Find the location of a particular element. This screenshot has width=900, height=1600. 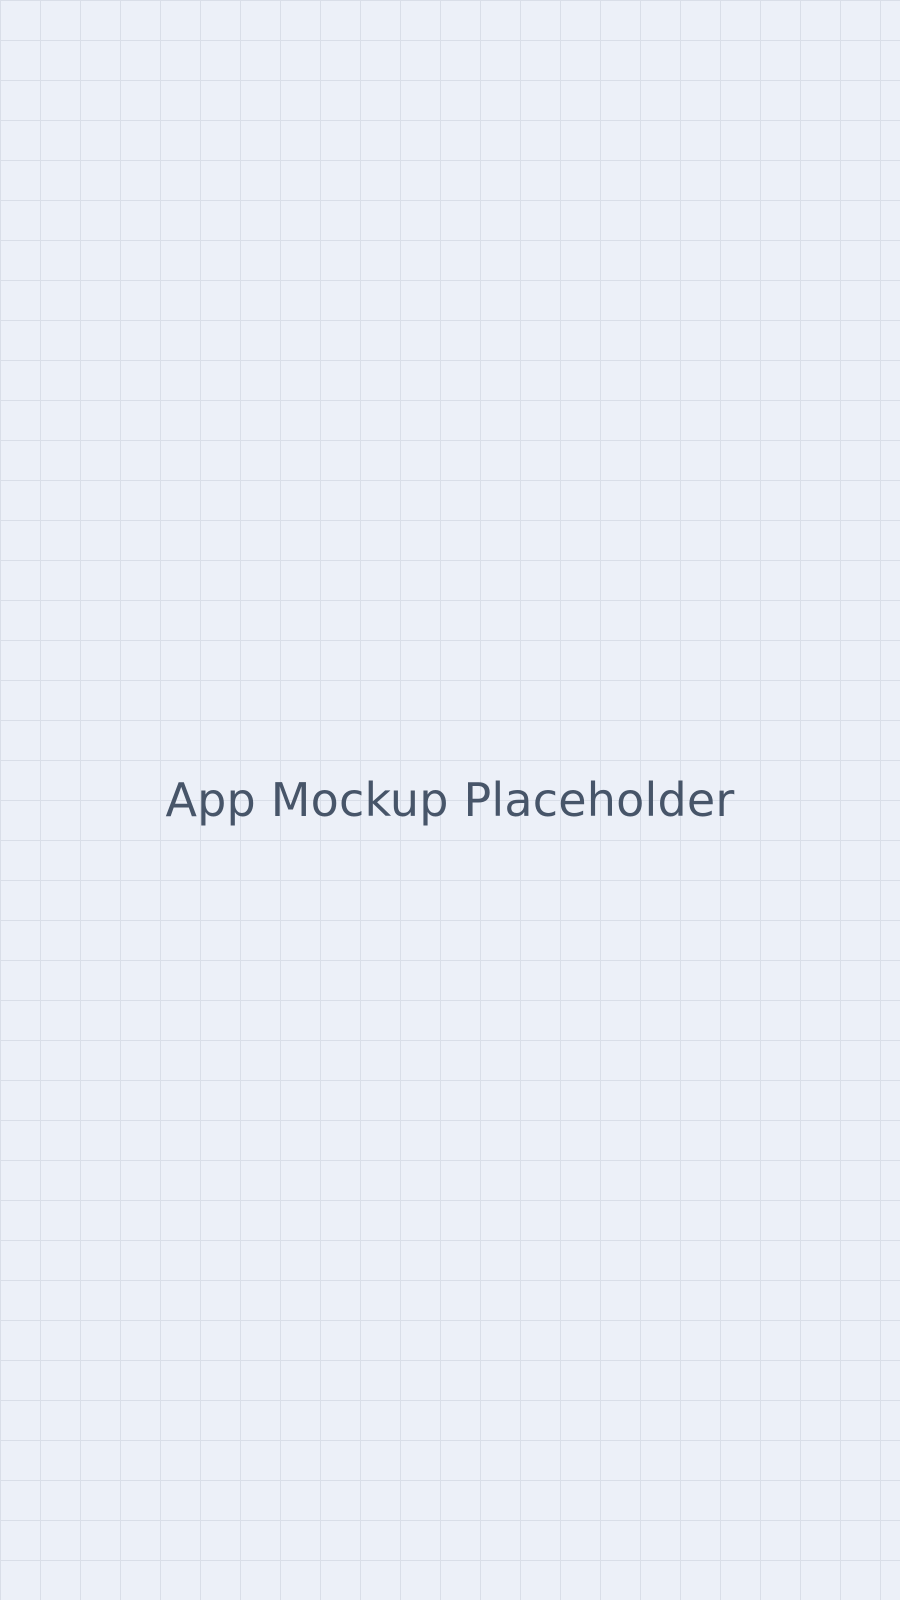

placeholder-label: App Mockup Placeholder is located at coordinates (450, 800).